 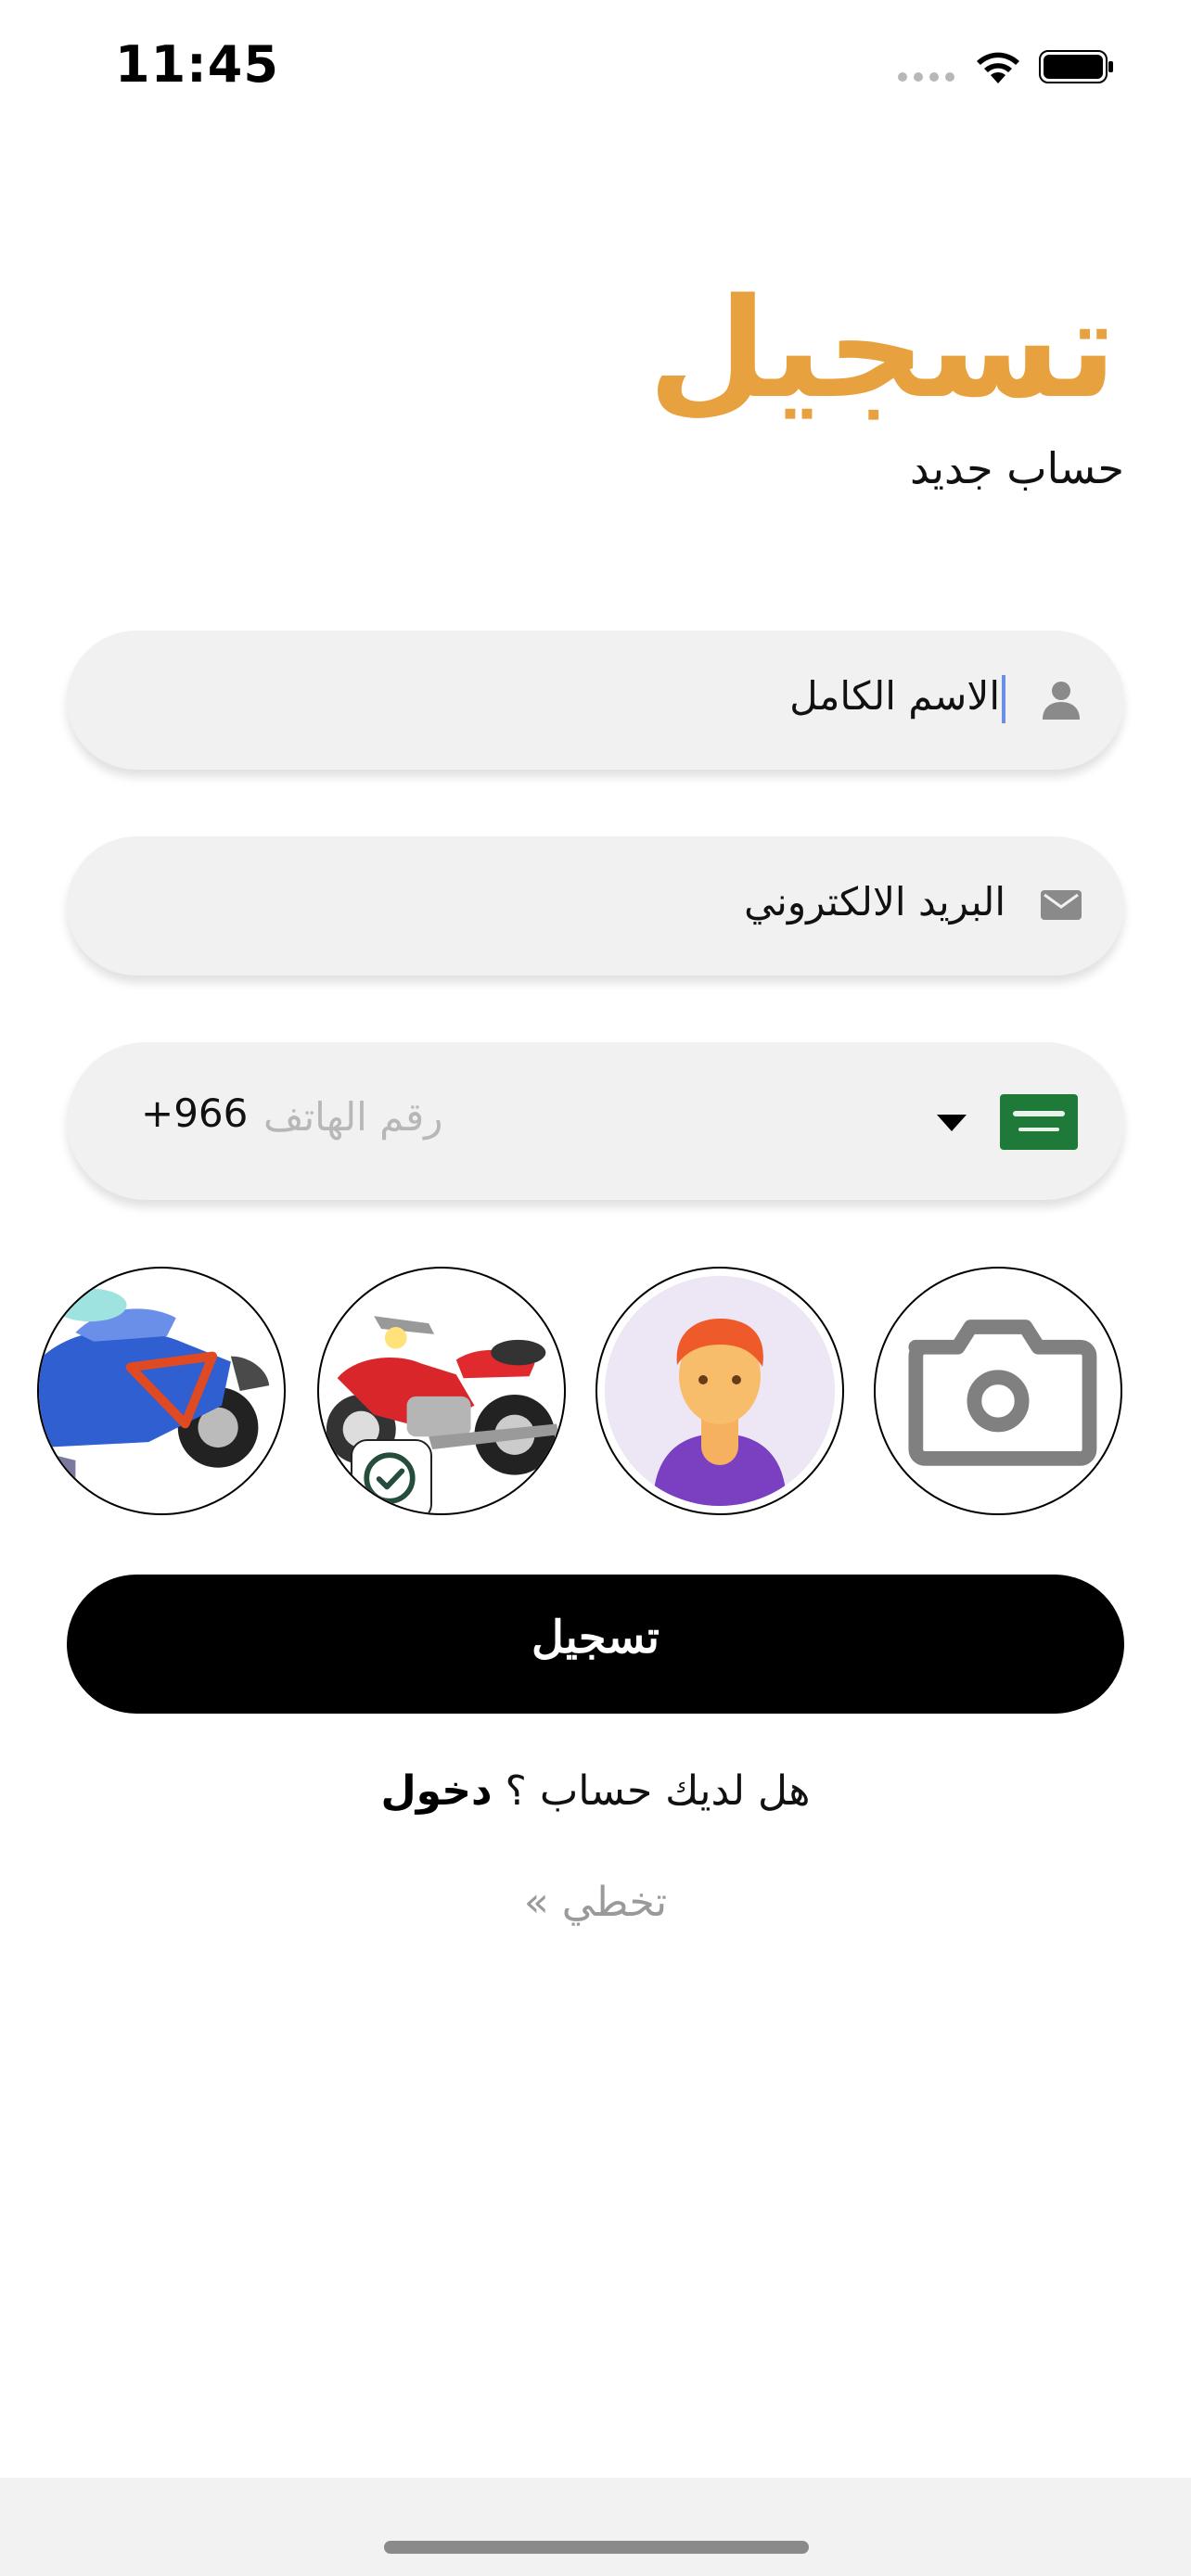 What do you see at coordinates (658, 1791) in the screenshot?
I see `login-prompt-text: هل لديك حساب ؟` at bounding box center [658, 1791].